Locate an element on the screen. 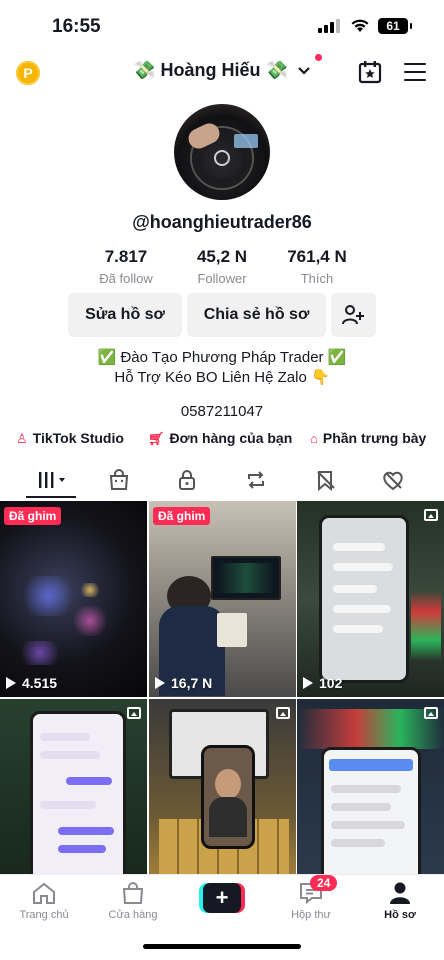 The width and height of the screenshot is (444, 960). nav-profile: Hồ sơ is located at coordinates (400, 901).